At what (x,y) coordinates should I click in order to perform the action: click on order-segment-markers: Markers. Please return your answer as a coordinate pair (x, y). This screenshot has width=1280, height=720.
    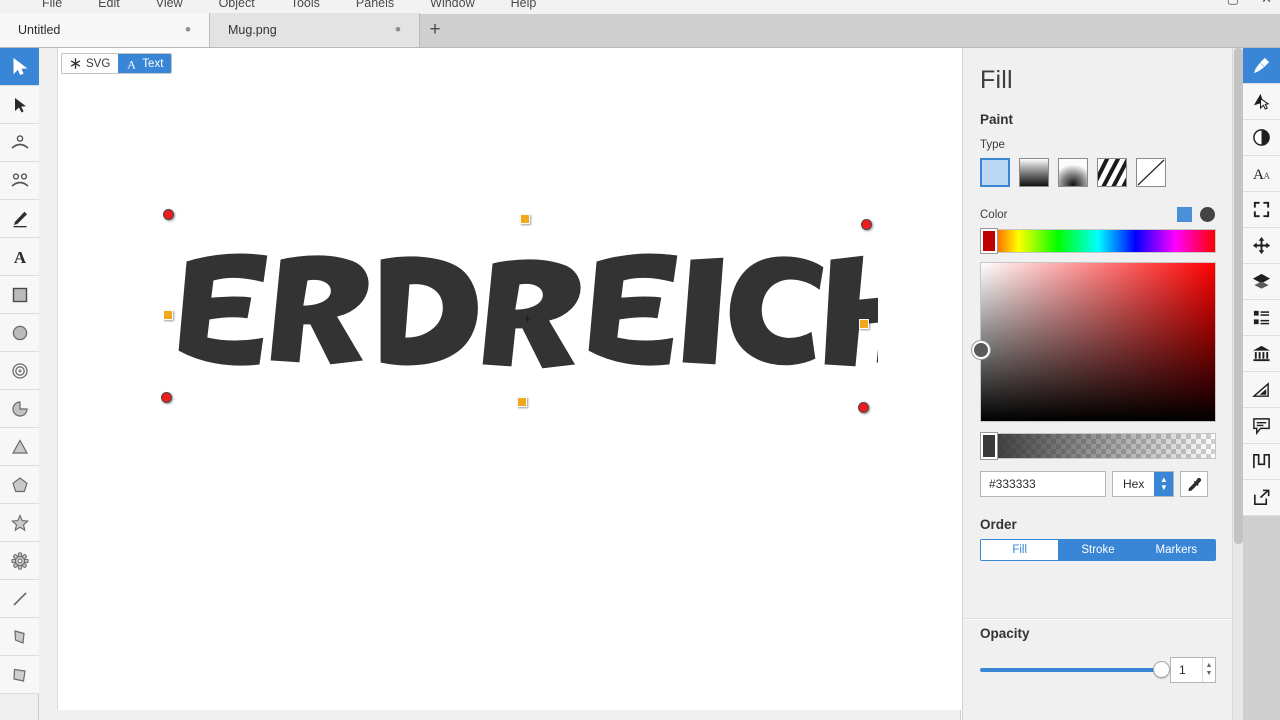
    Looking at the image, I should click on (1176, 550).